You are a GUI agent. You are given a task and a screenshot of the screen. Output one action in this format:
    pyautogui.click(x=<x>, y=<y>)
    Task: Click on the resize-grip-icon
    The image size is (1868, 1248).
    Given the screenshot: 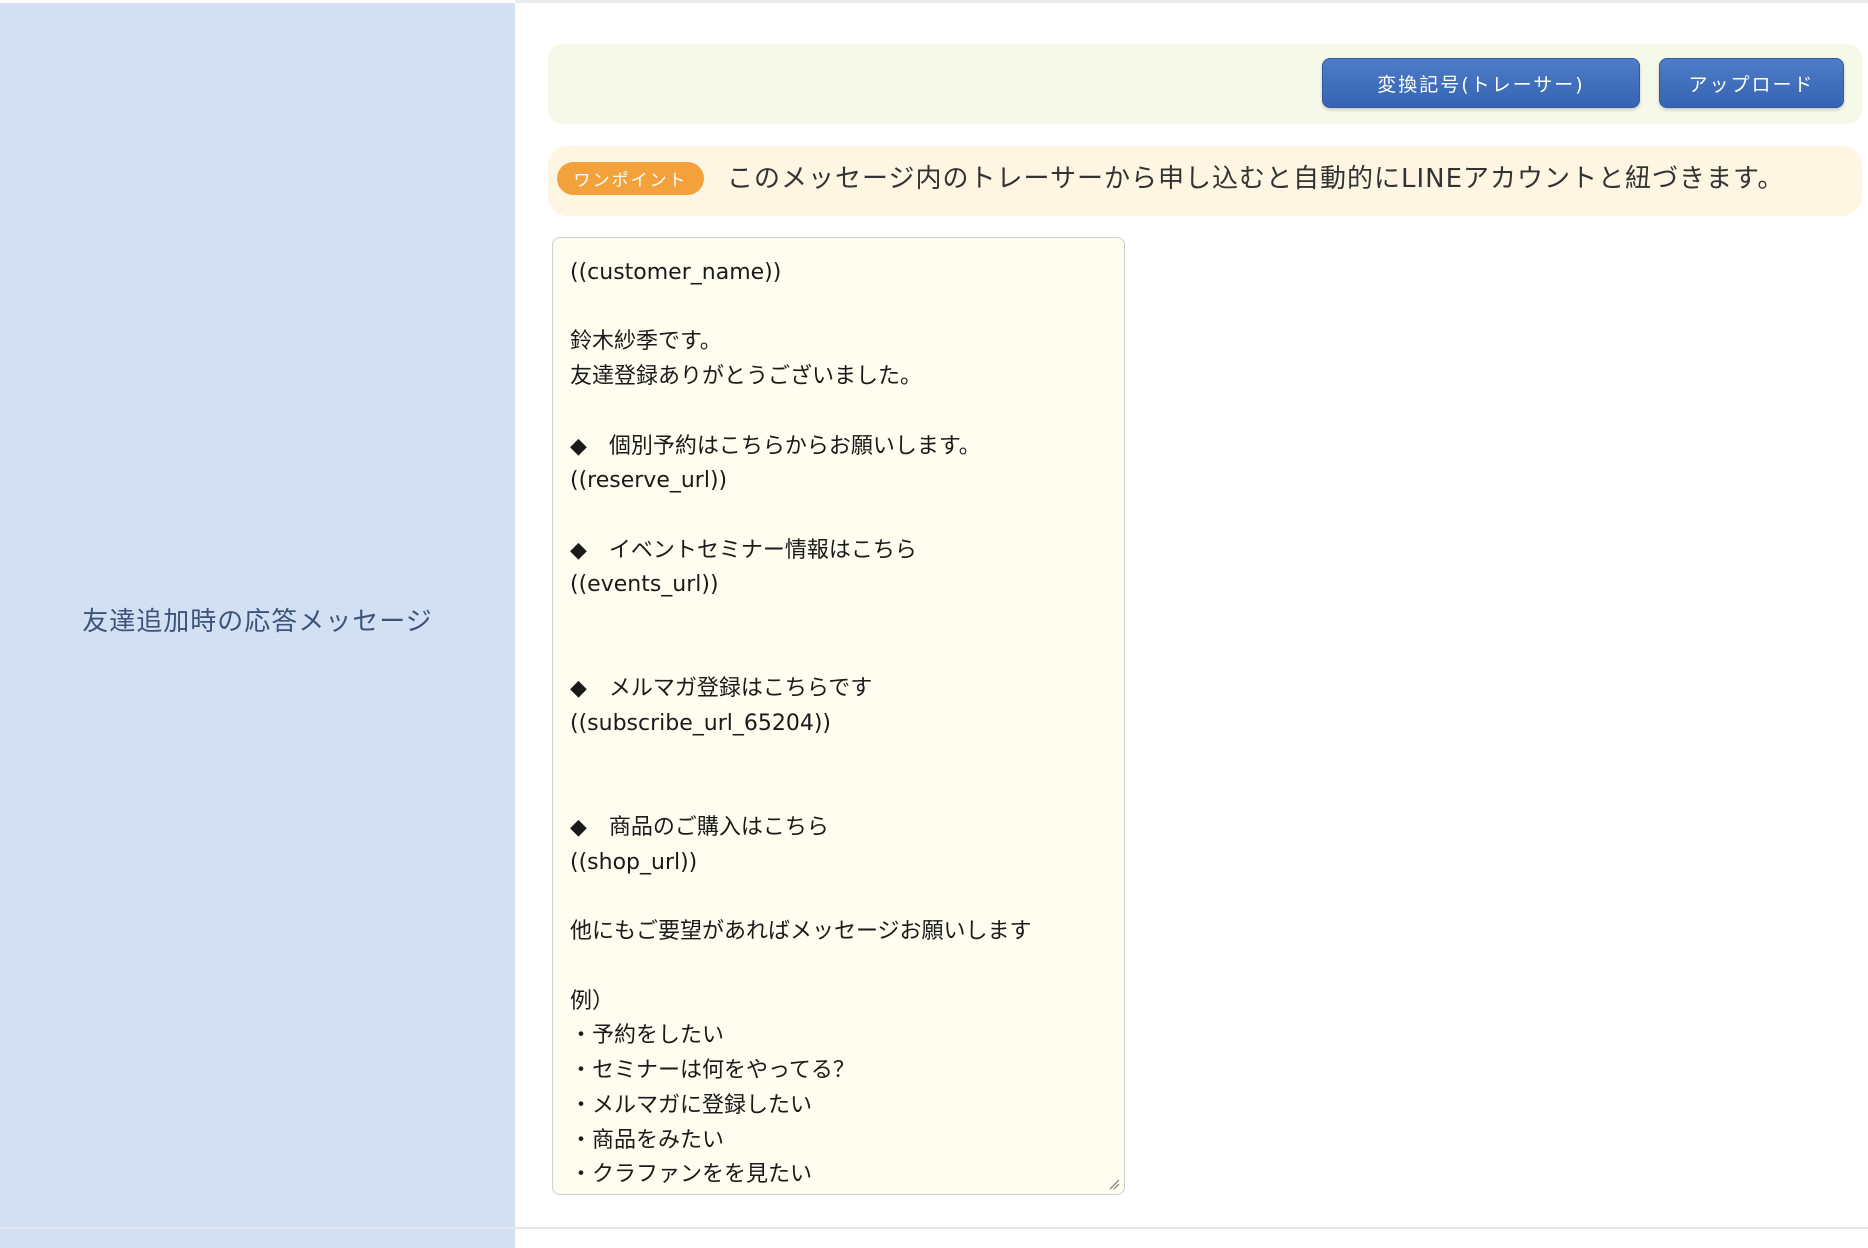 What is the action you would take?
    pyautogui.click(x=1113, y=1183)
    